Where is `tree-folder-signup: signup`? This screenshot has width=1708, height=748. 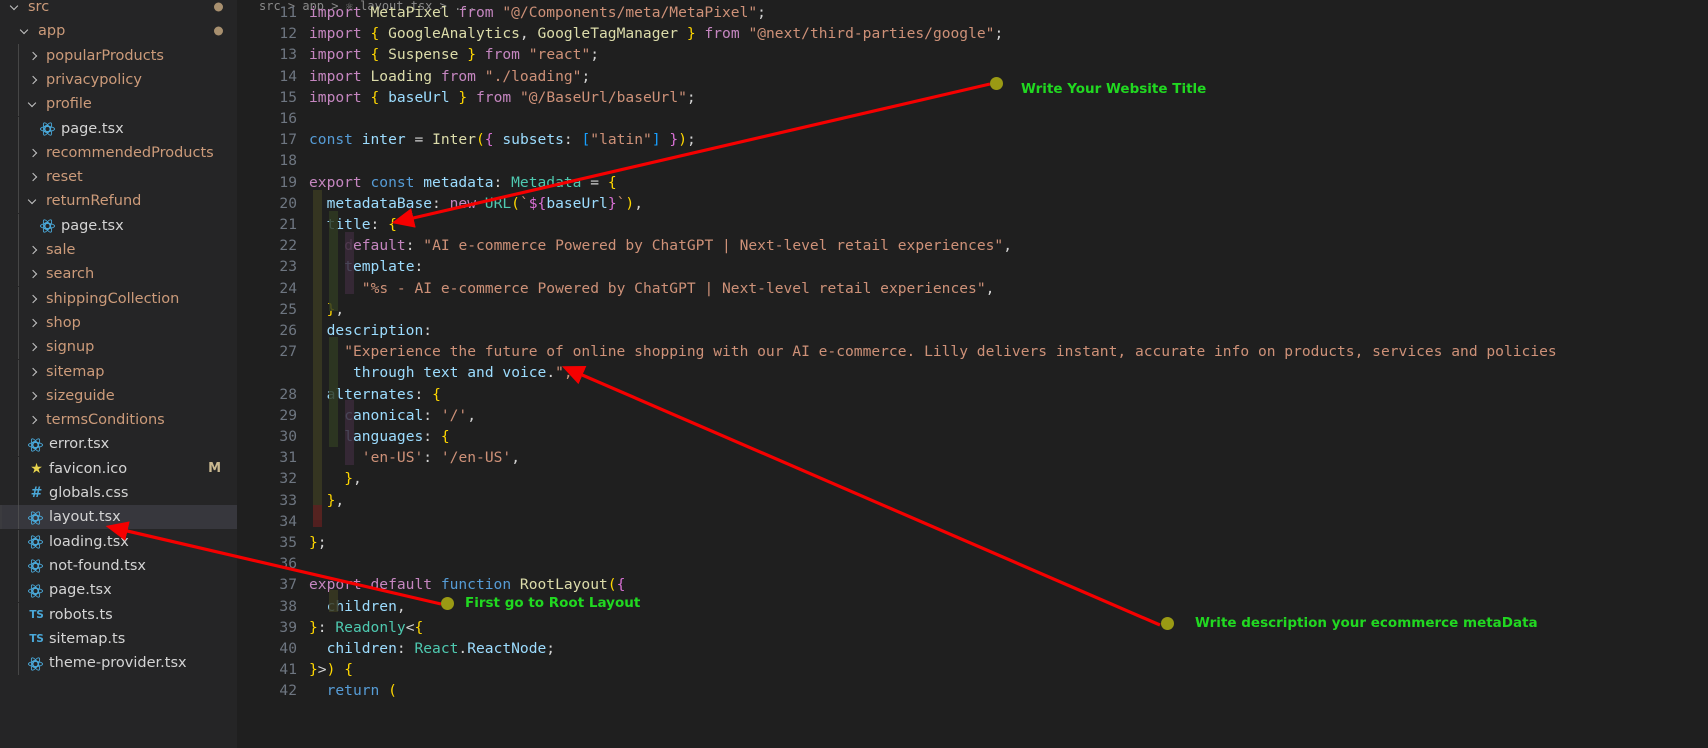
tree-folder-signup: signup is located at coordinates (118, 347).